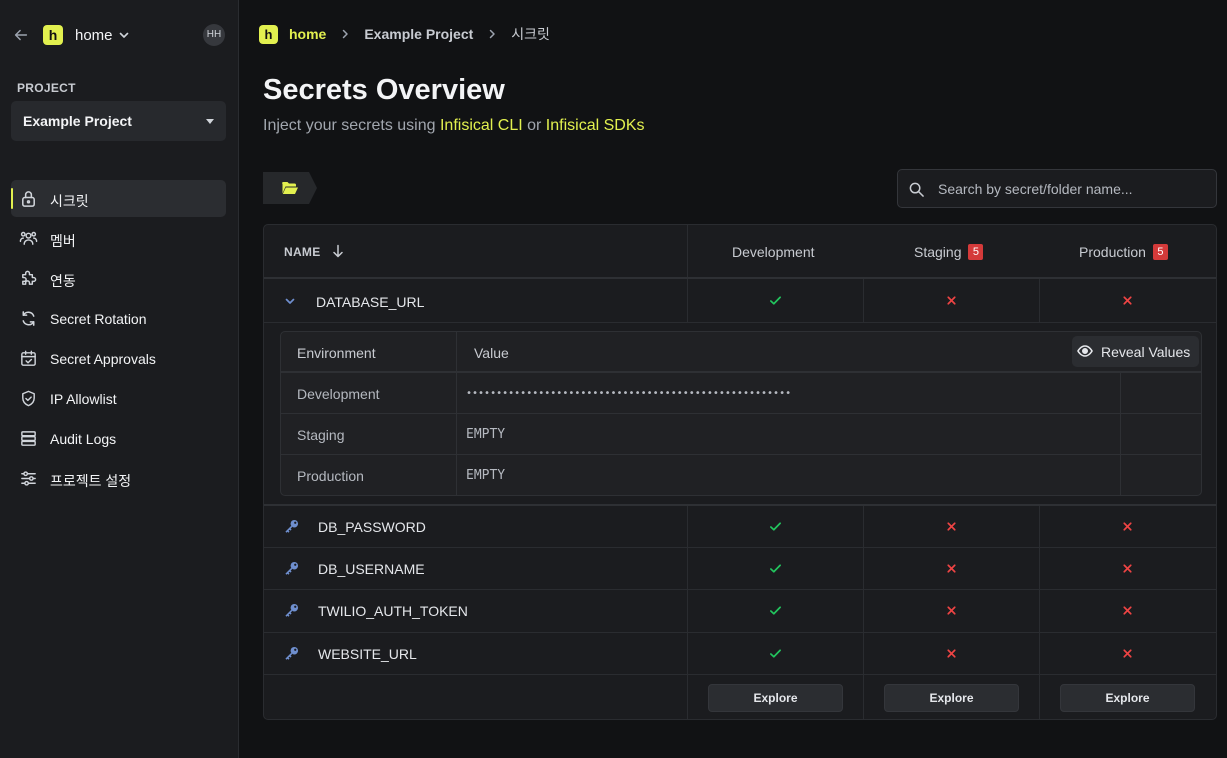 This screenshot has height=758, width=1227. I want to click on sidebar-item-label: IP Allowlist, so click(83, 399).